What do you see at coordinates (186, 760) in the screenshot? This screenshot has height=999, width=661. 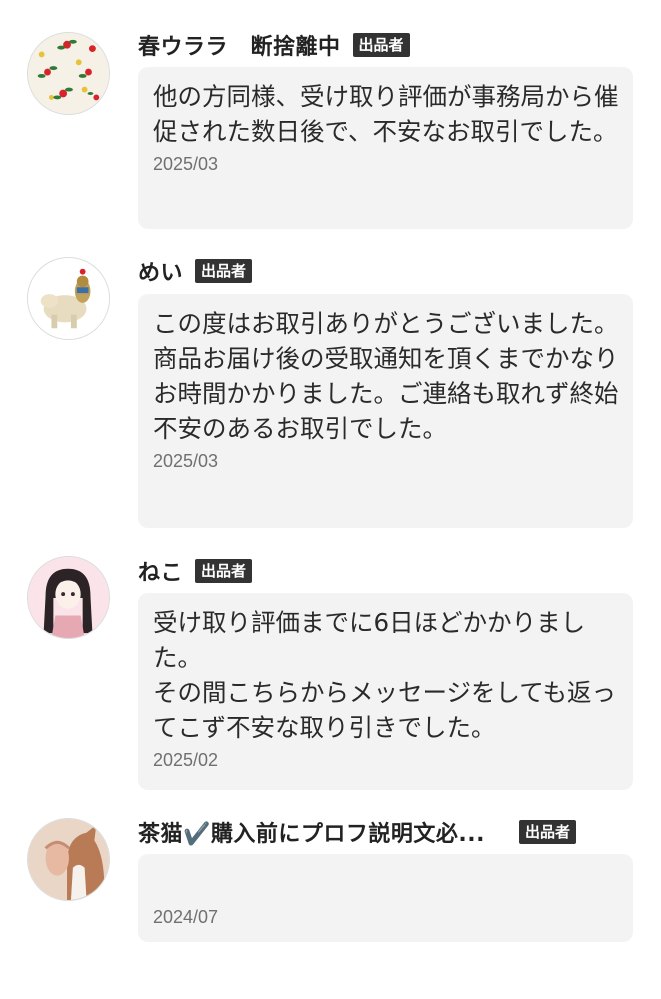 I see `review-date: 2025/02` at bounding box center [186, 760].